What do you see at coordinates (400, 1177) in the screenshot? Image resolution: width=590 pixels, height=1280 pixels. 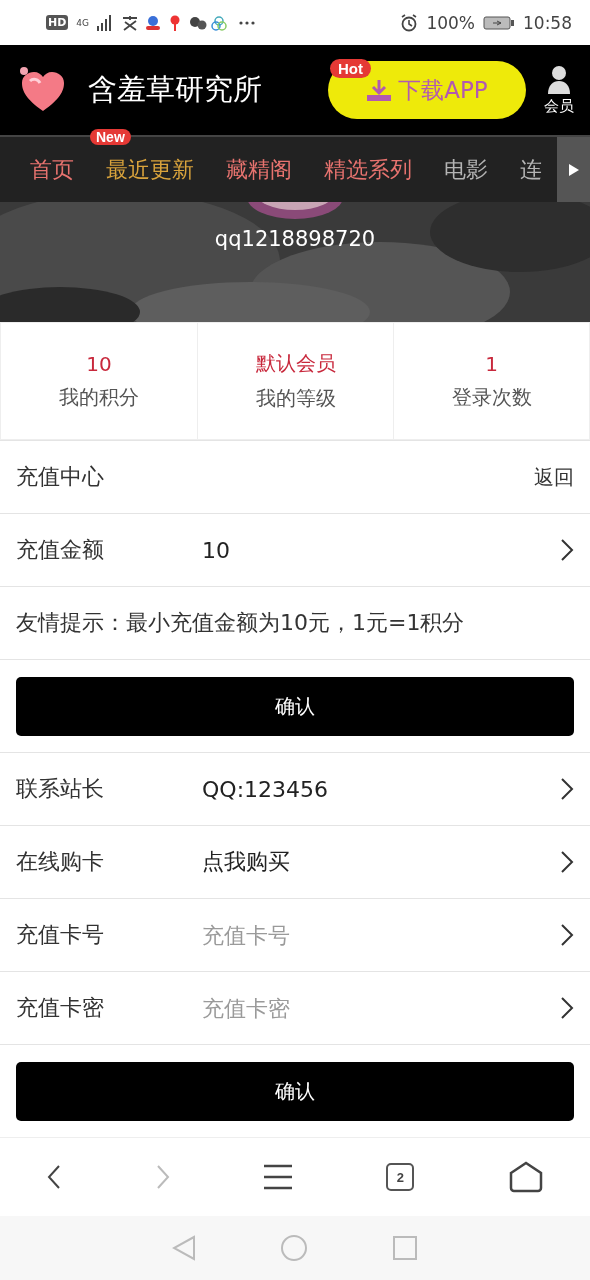 I see `tabs-button: 2` at bounding box center [400, 1177].